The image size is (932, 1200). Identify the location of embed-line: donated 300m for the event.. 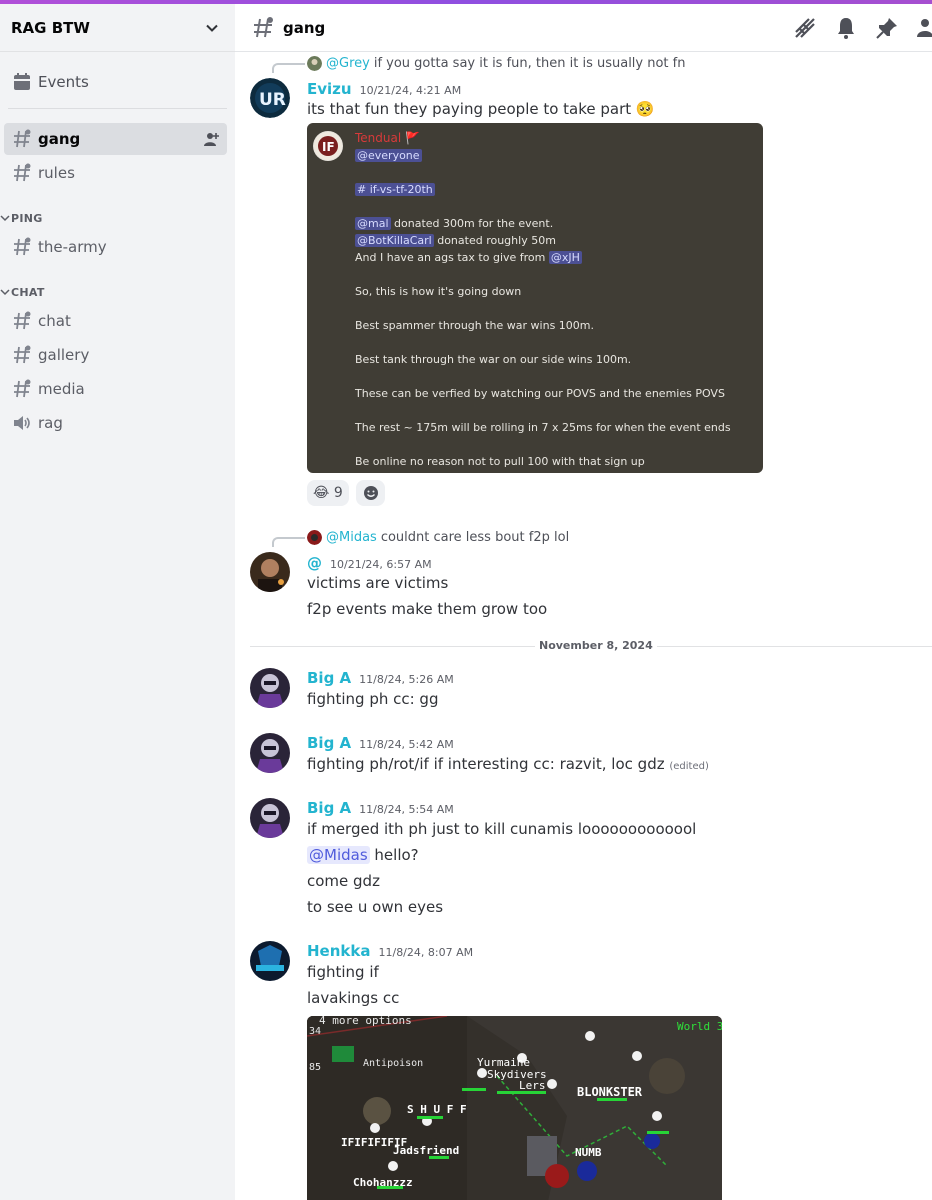
(474, 223).